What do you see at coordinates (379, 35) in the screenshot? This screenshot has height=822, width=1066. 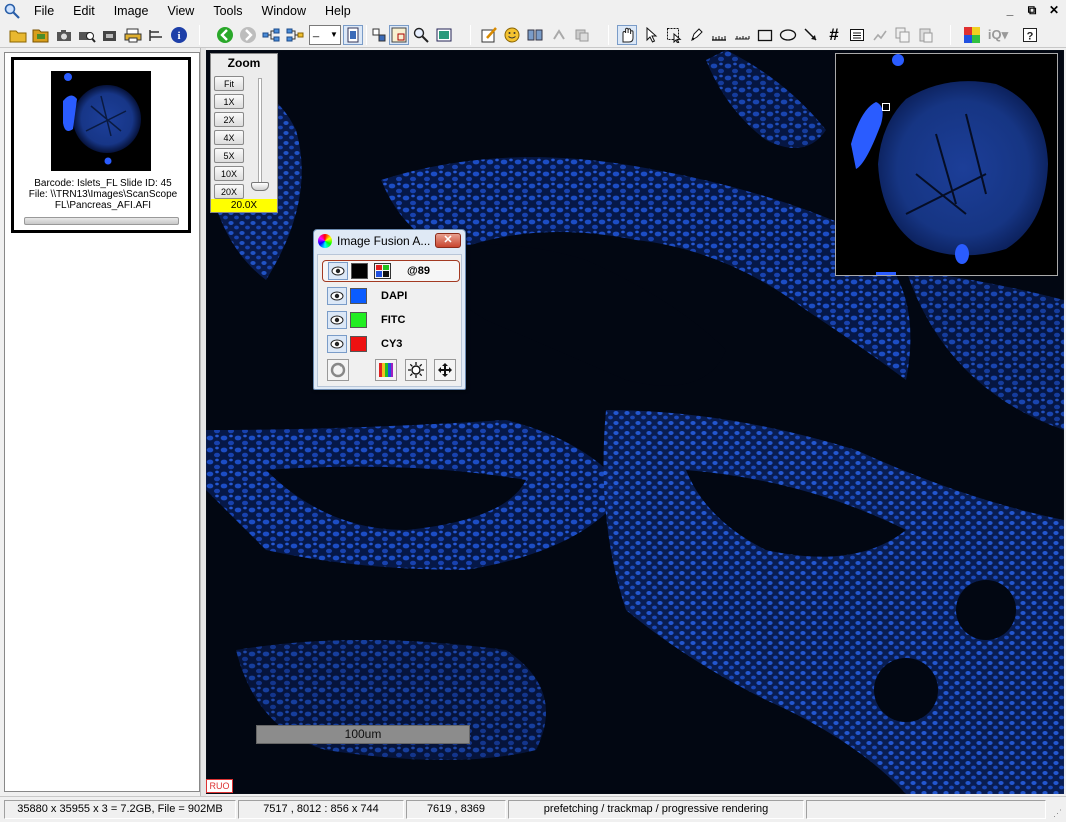 I see `grid-view-icon` at bounding box center [379, 35].